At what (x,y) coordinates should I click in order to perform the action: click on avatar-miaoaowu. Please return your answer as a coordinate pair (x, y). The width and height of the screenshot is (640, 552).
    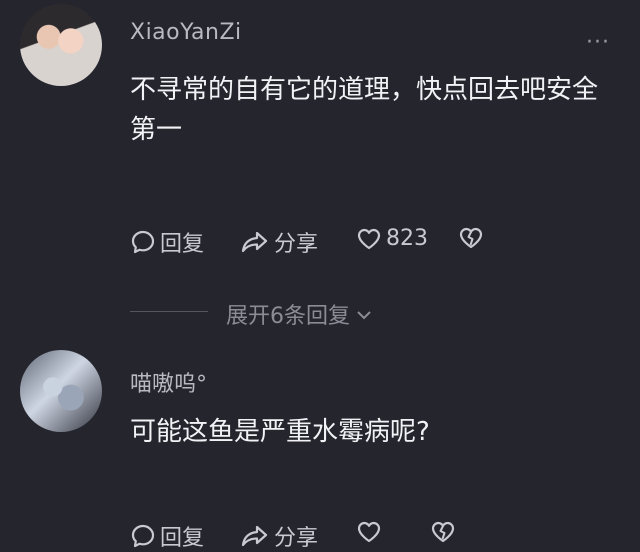
    Looking at the image, I should click on (61, 391).